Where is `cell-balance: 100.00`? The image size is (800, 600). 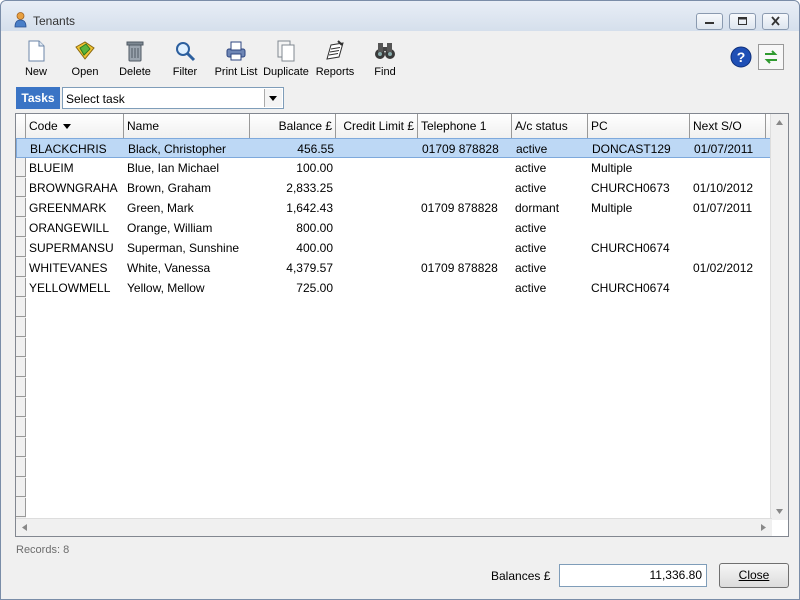 cell-balance: 100.00 is located at coordinates (293, 168).